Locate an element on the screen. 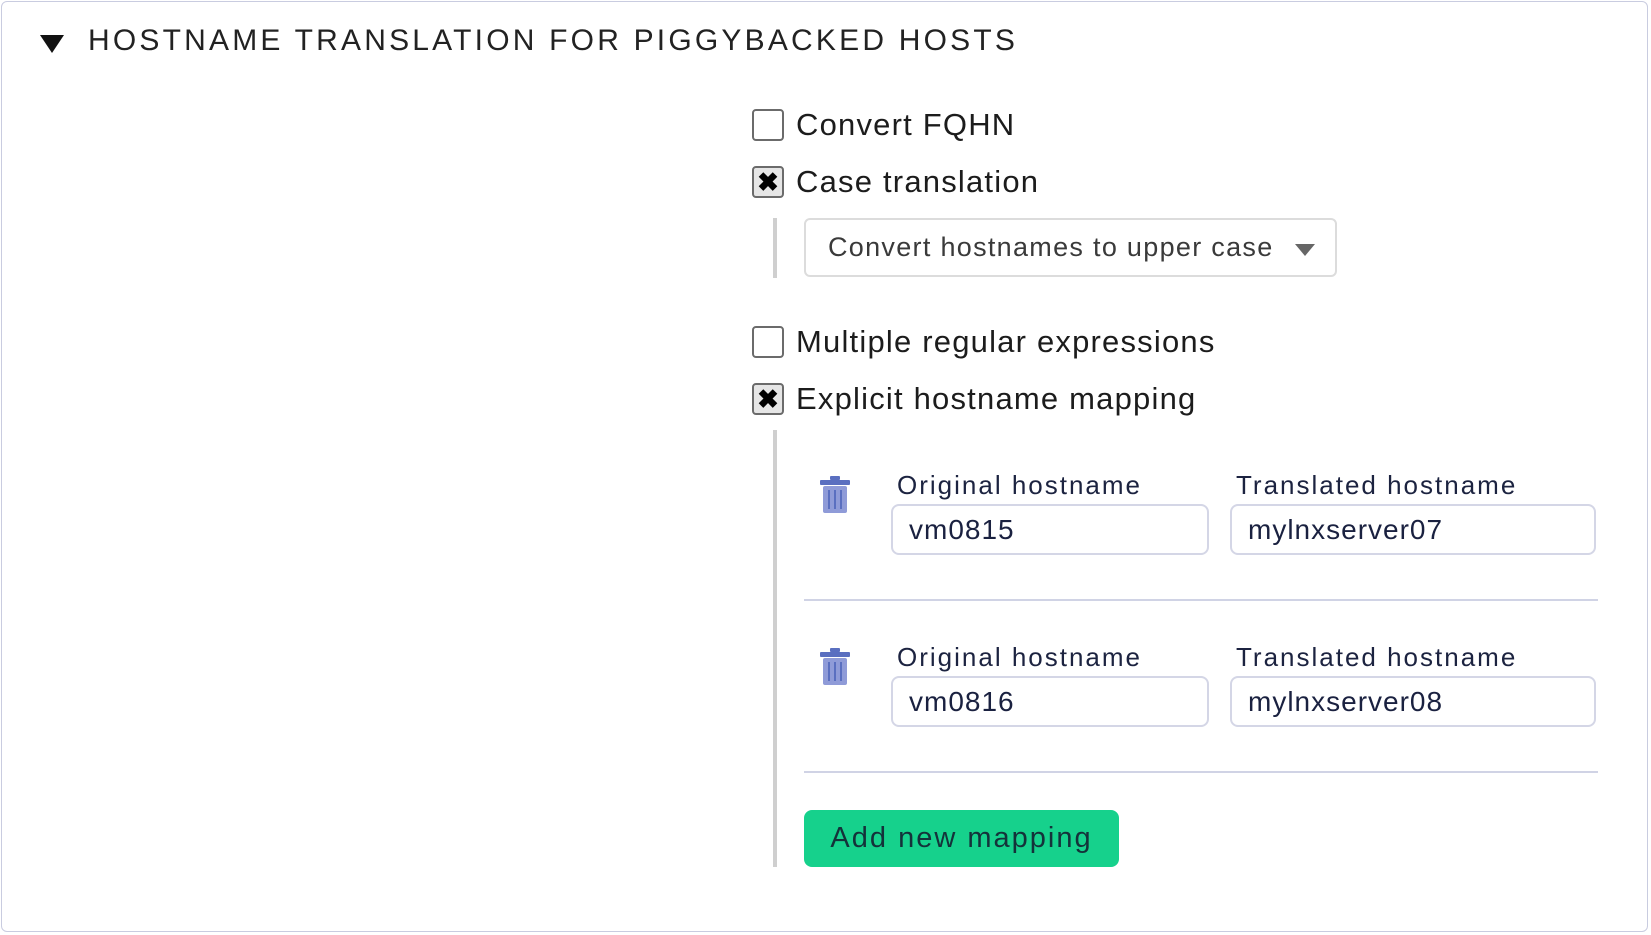 Image resolution: width=1651 pixels, height=935 pixels. option-explicit-mapping: ✖ Explicit hostname mapping is located at coordinates (974, 399).